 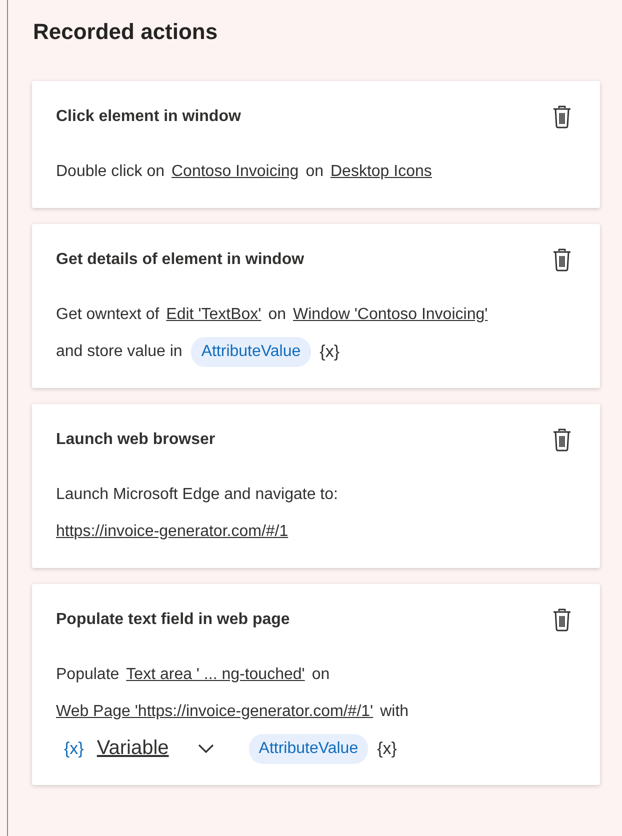 What do you see at coordinates (394, 711) in the screenshot?
I see `description-text: with` at bounding box center [394, 711].